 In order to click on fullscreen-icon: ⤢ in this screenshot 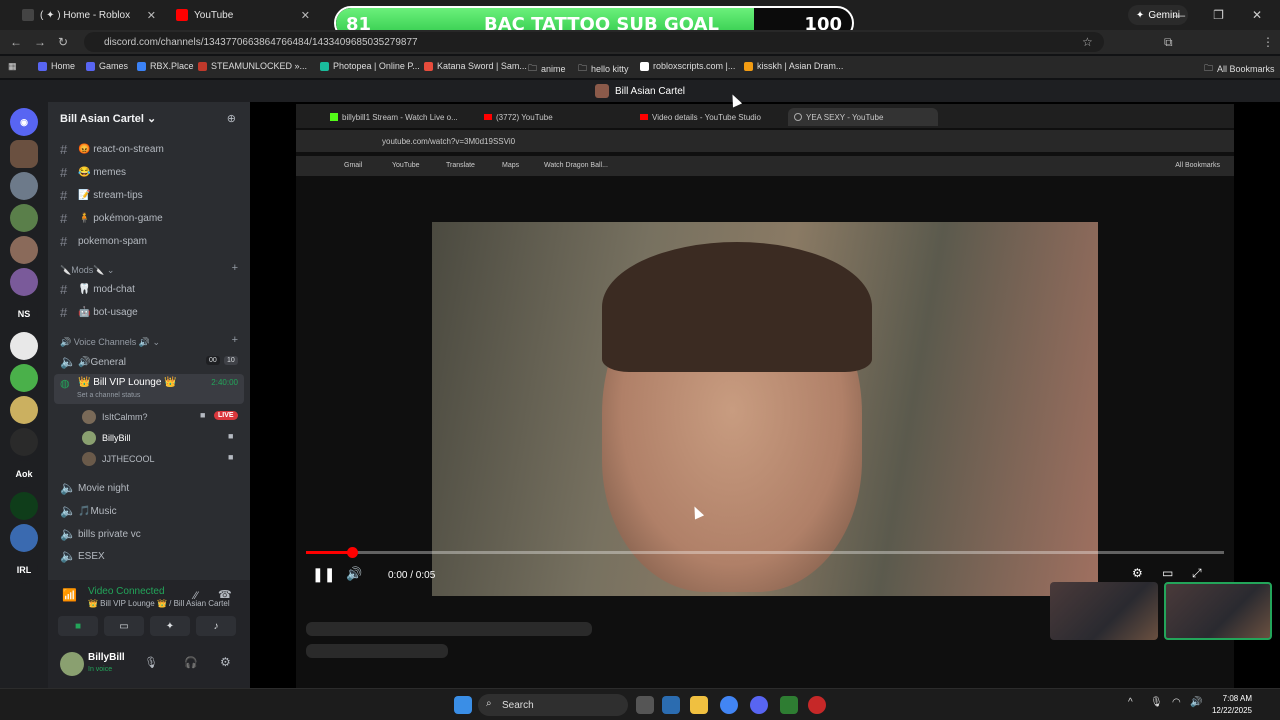, I will do `click(1197, 573)`.